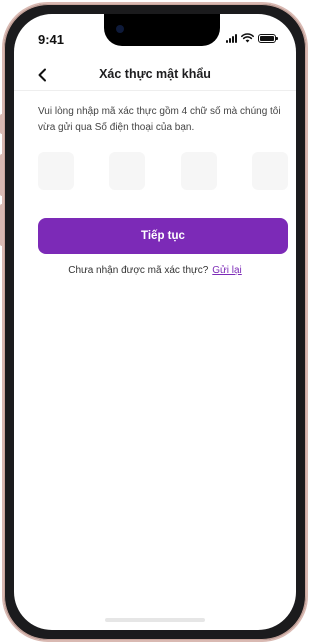 The height and width of the screenshot is (644, 320). Describe the element at coordinates (162, 30) in the screenshot. I see `notch` at that location.